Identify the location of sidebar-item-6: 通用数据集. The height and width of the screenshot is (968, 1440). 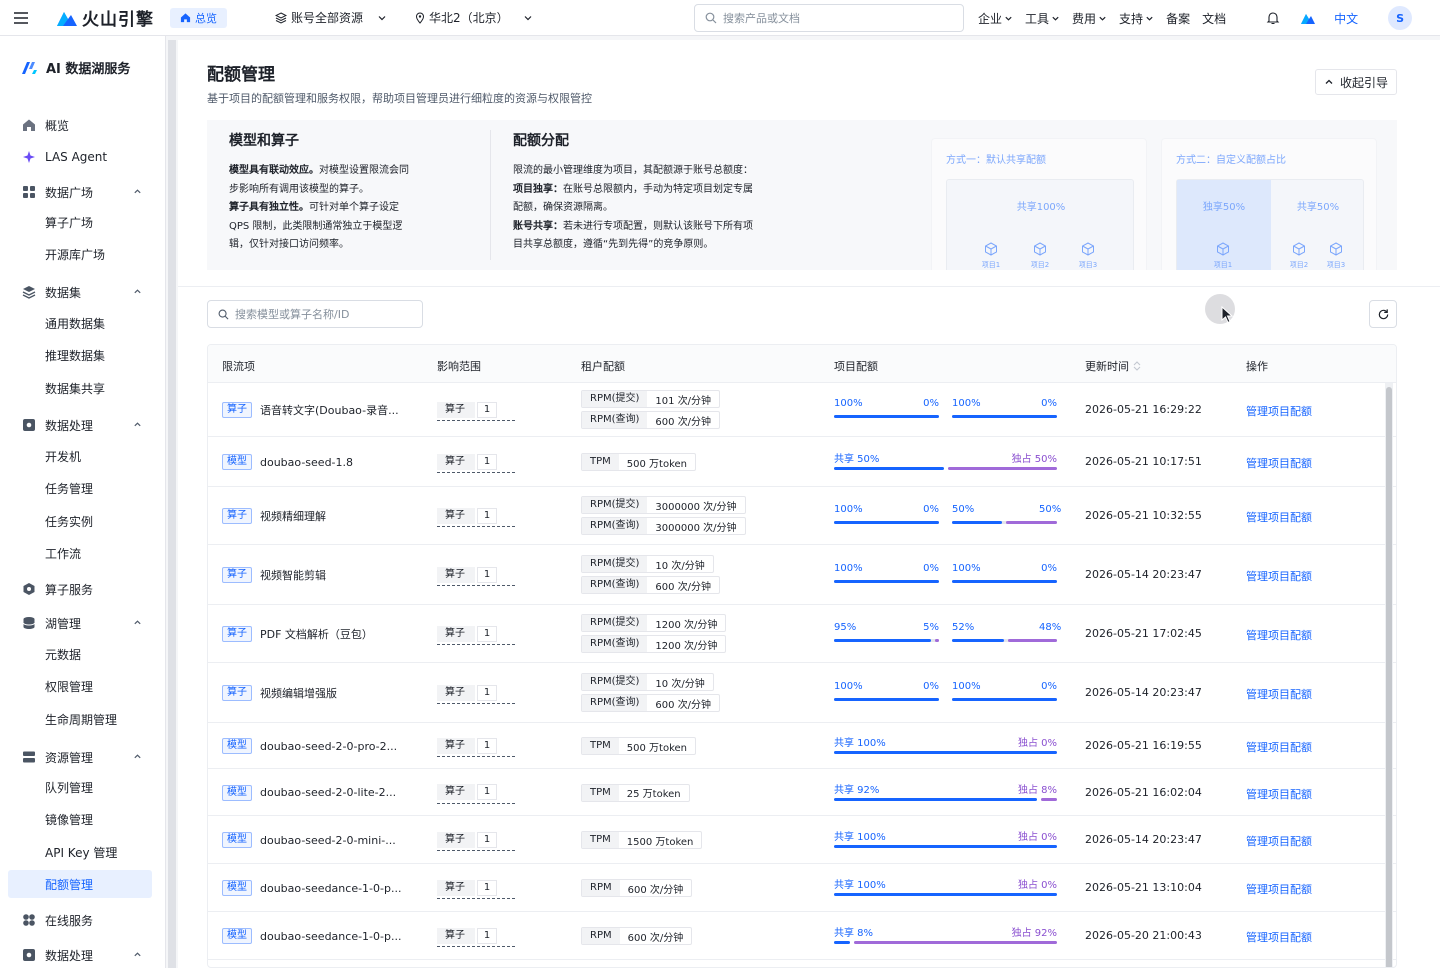
(82, 323).